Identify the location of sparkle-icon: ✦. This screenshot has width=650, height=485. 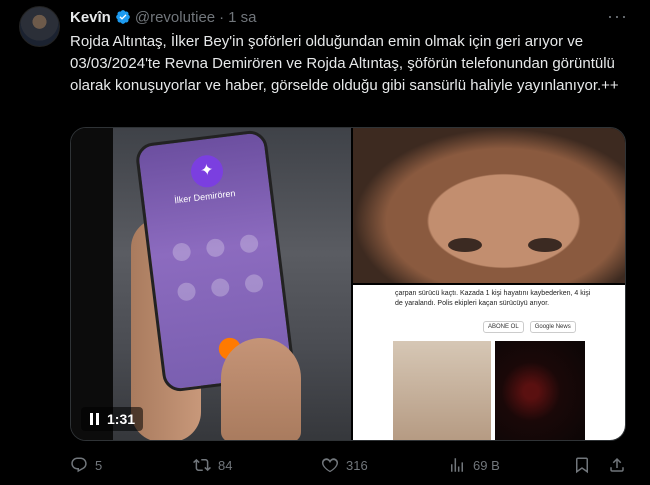
(207, 171).